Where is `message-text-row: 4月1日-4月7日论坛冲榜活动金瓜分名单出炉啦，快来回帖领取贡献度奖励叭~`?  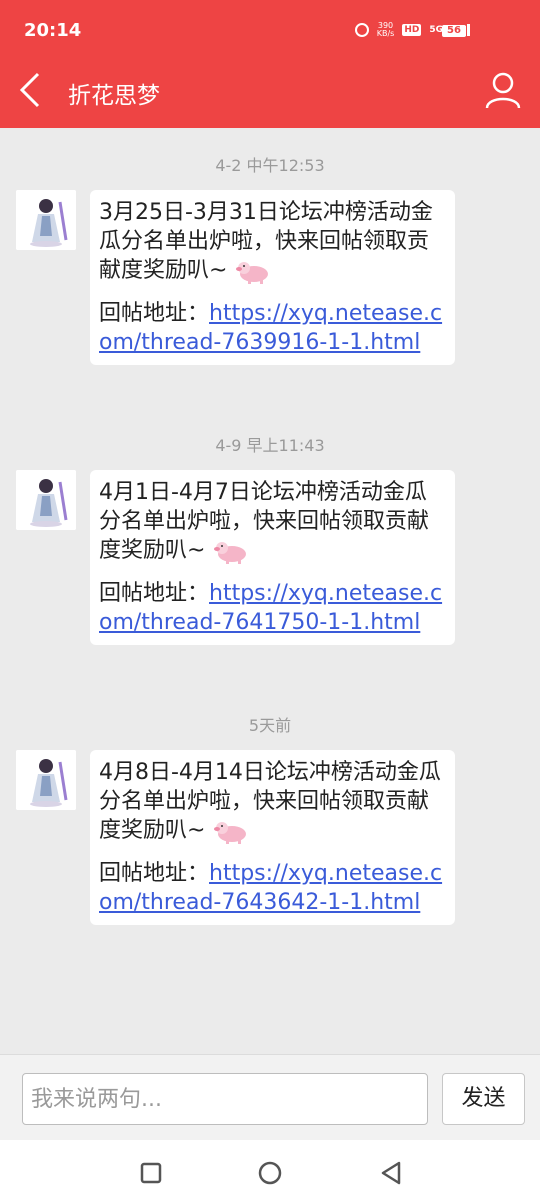
message-text-row: 4月1日-4月7日论坛冲榜活动金瓜分名单出炉啦，快来回帖领取贡献度奖励叭~ is located at coordinates (273, 521).